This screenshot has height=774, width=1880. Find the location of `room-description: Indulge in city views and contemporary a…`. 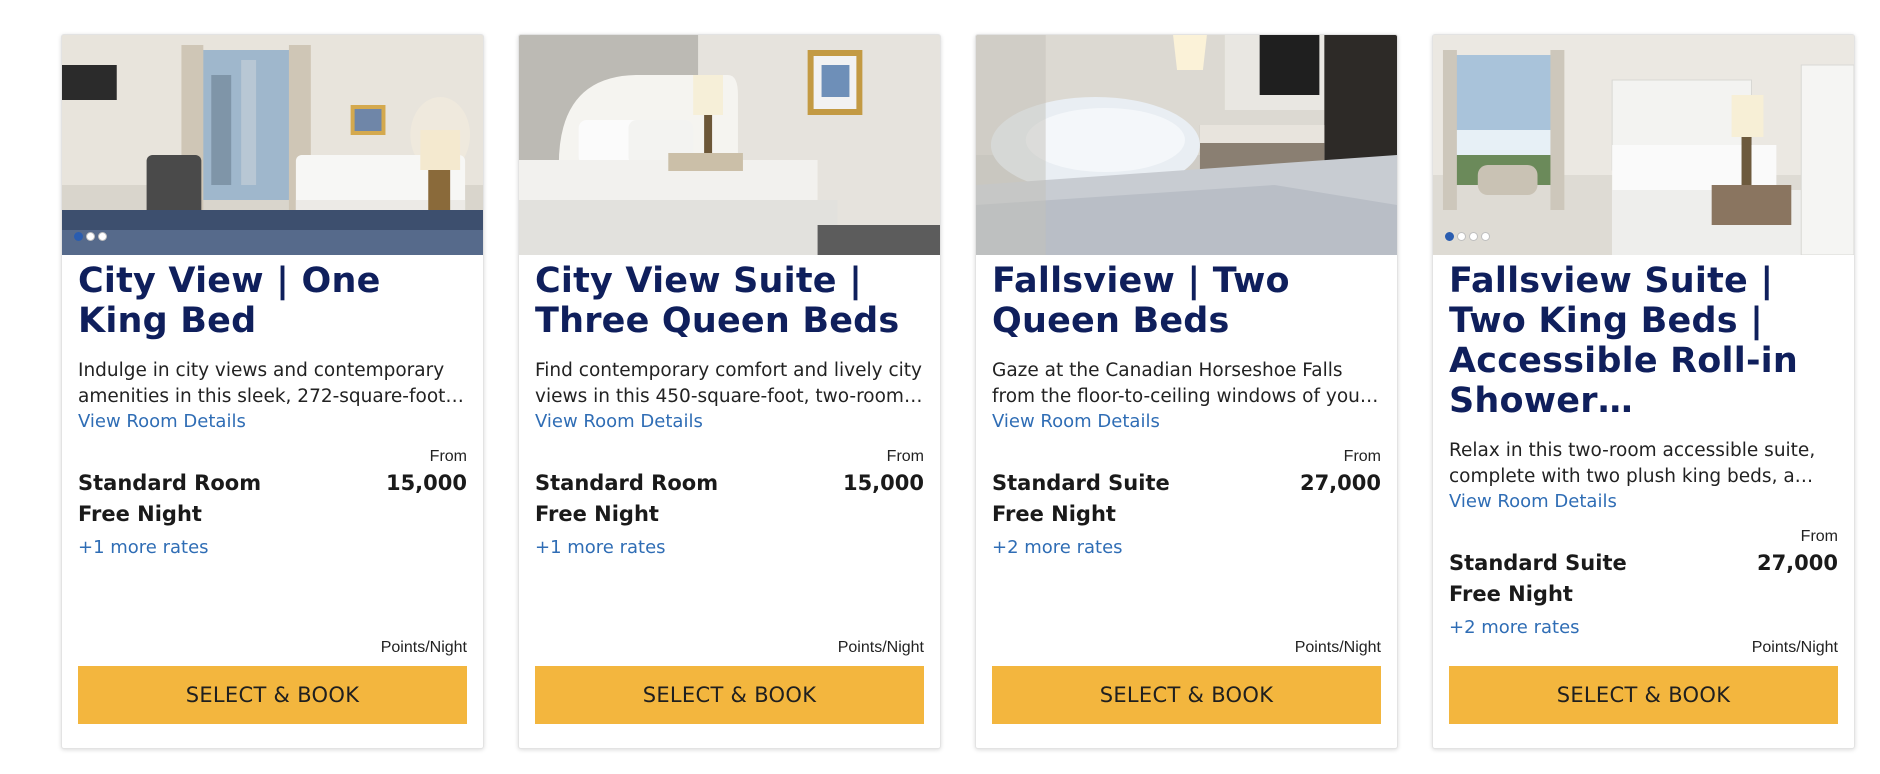

room-description: Indulge in city views and contemporary a… is located at coordinates (262, 383).